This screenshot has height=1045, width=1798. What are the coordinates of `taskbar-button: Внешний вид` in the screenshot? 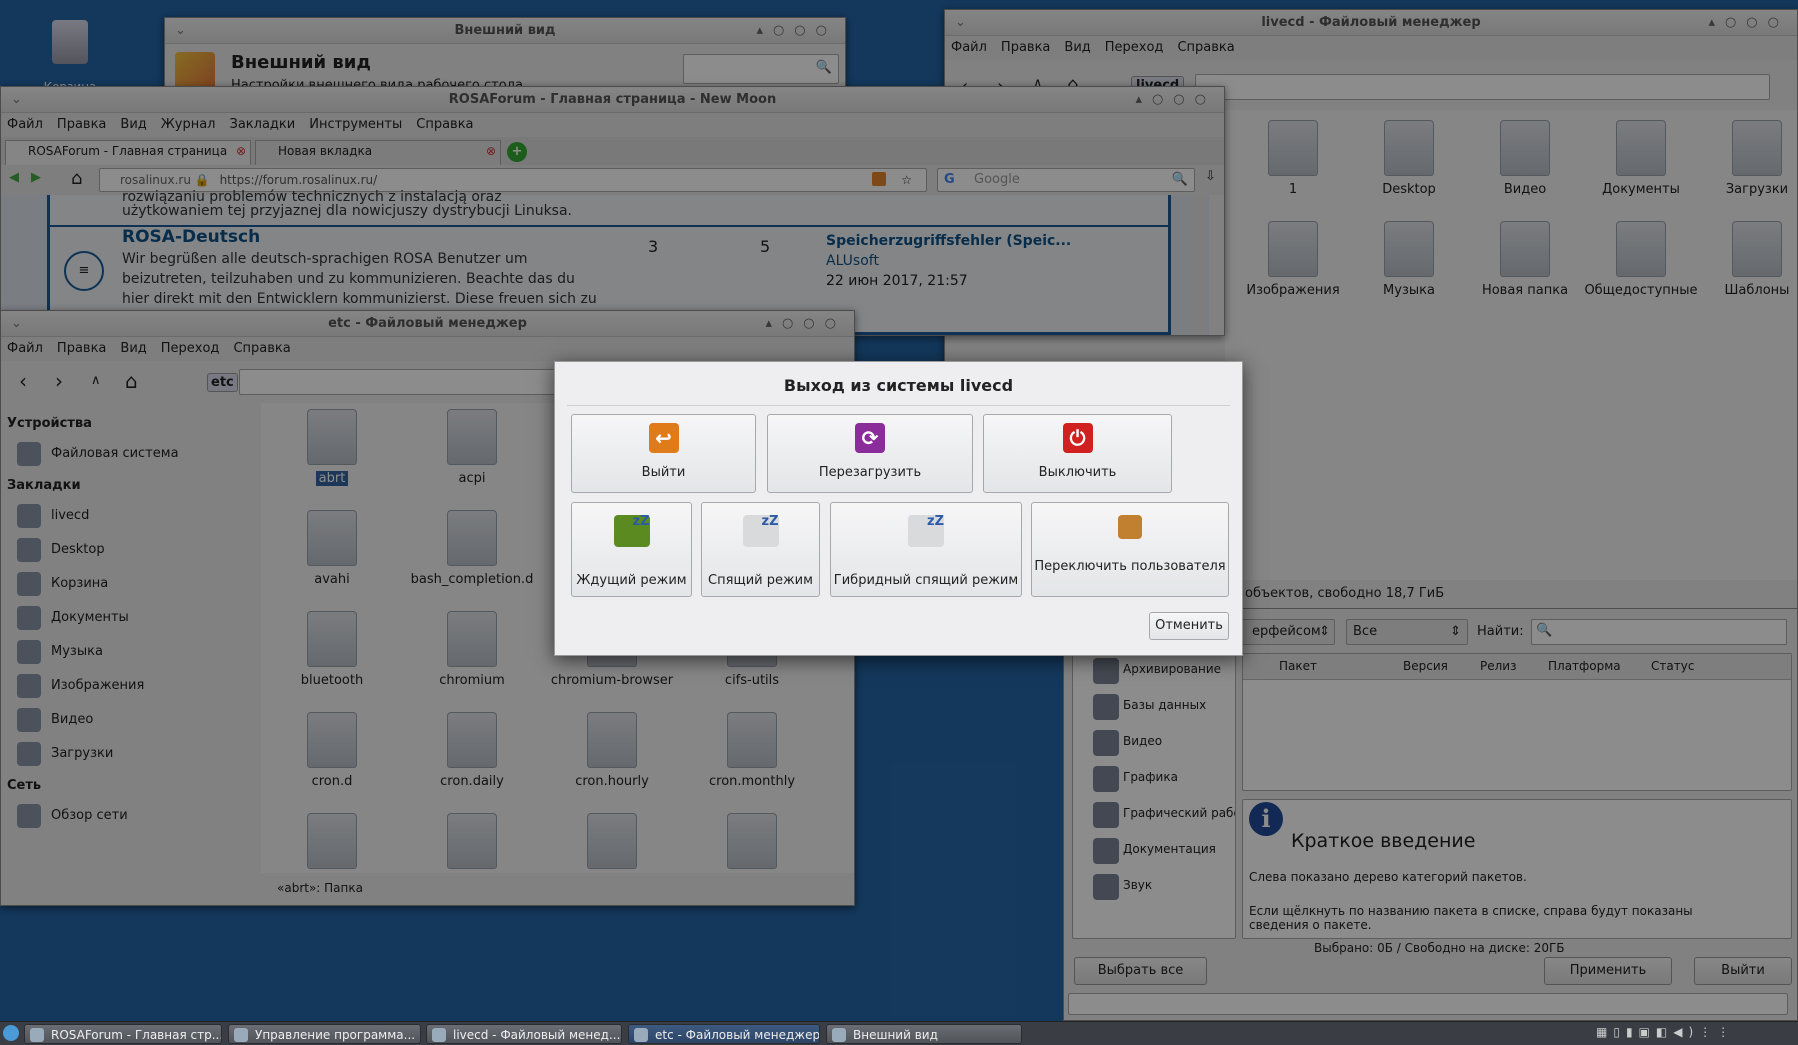 It's located at (924, 1034).